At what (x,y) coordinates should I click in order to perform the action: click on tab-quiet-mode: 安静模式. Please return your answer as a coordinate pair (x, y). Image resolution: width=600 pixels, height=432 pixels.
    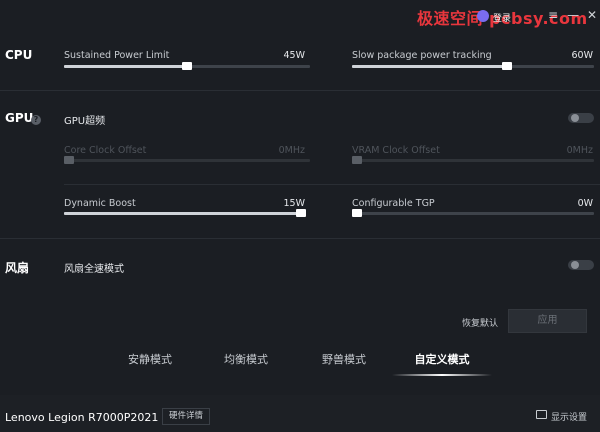
    Looking at the image, I should click on (150, 359).